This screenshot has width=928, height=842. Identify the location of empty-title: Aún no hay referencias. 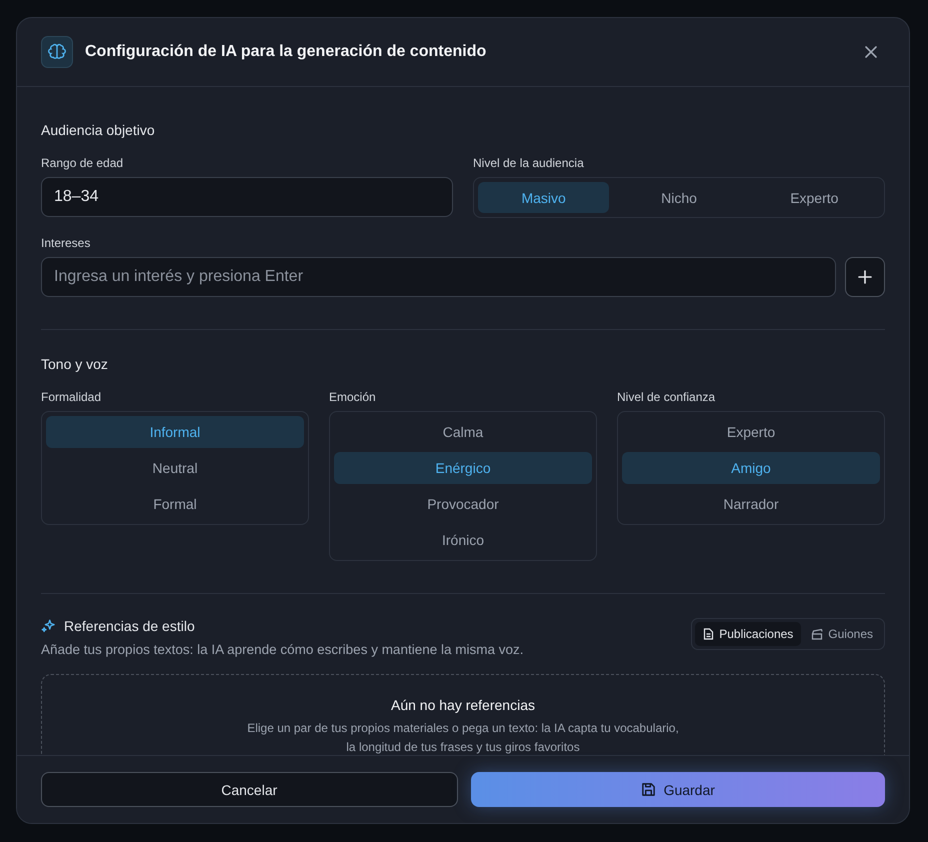
(463, 705).